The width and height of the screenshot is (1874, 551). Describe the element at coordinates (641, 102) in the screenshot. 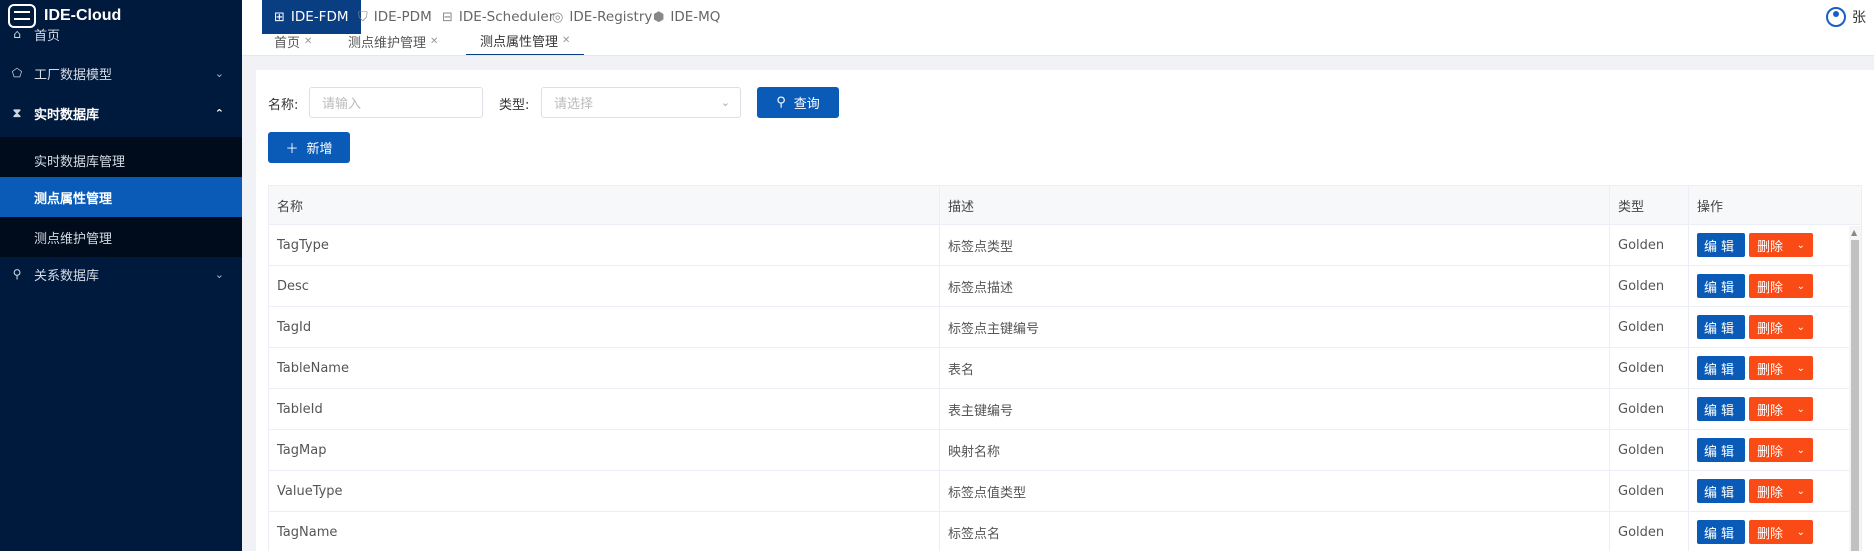

I see `type-select: 请选择 ⌄` at that location.